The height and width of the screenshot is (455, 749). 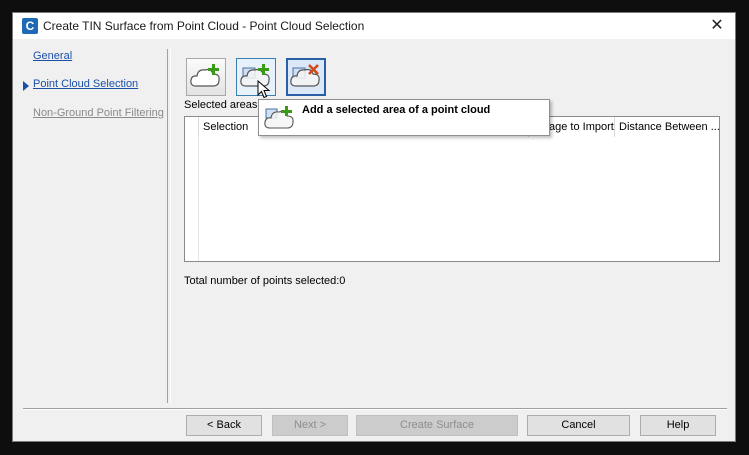 What do you see at coordinates (375, 409) in the screenshot?
I see `footer-divider` at bounding box center [375, 409].